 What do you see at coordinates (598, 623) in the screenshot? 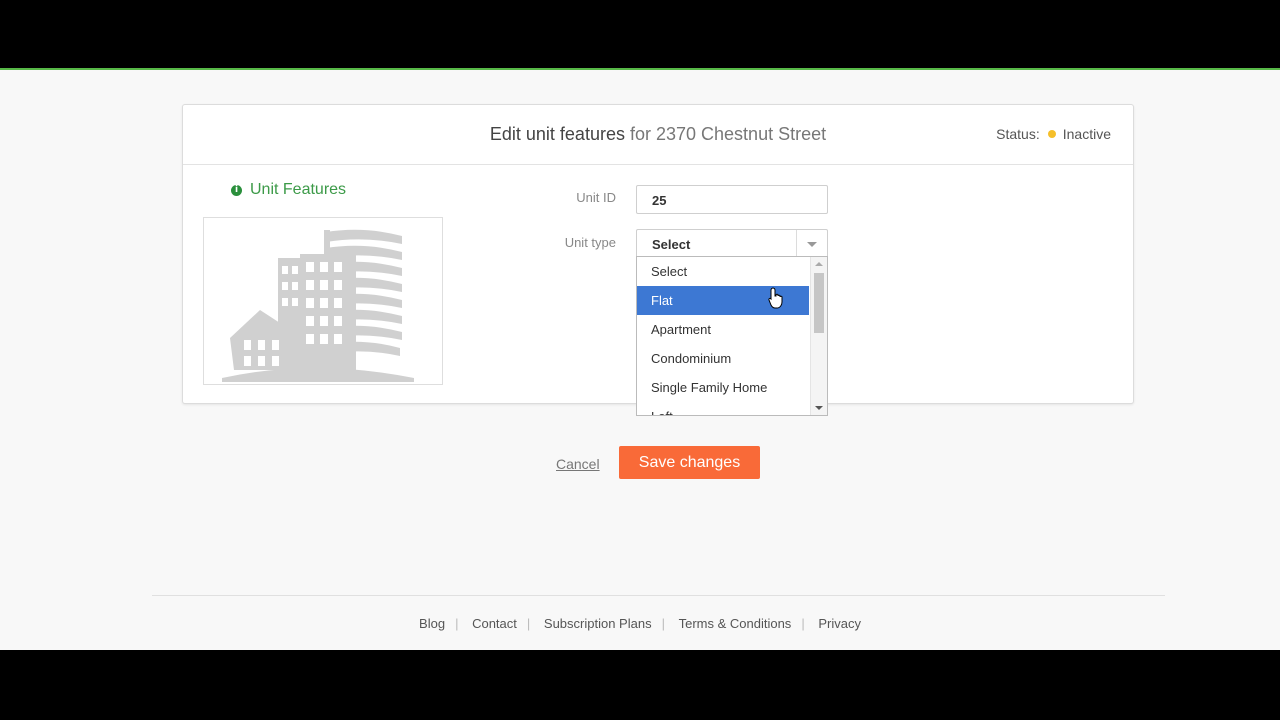
I see `footer-link-subscription-plans: Subscription Plans` at bounding box center [598, 623].